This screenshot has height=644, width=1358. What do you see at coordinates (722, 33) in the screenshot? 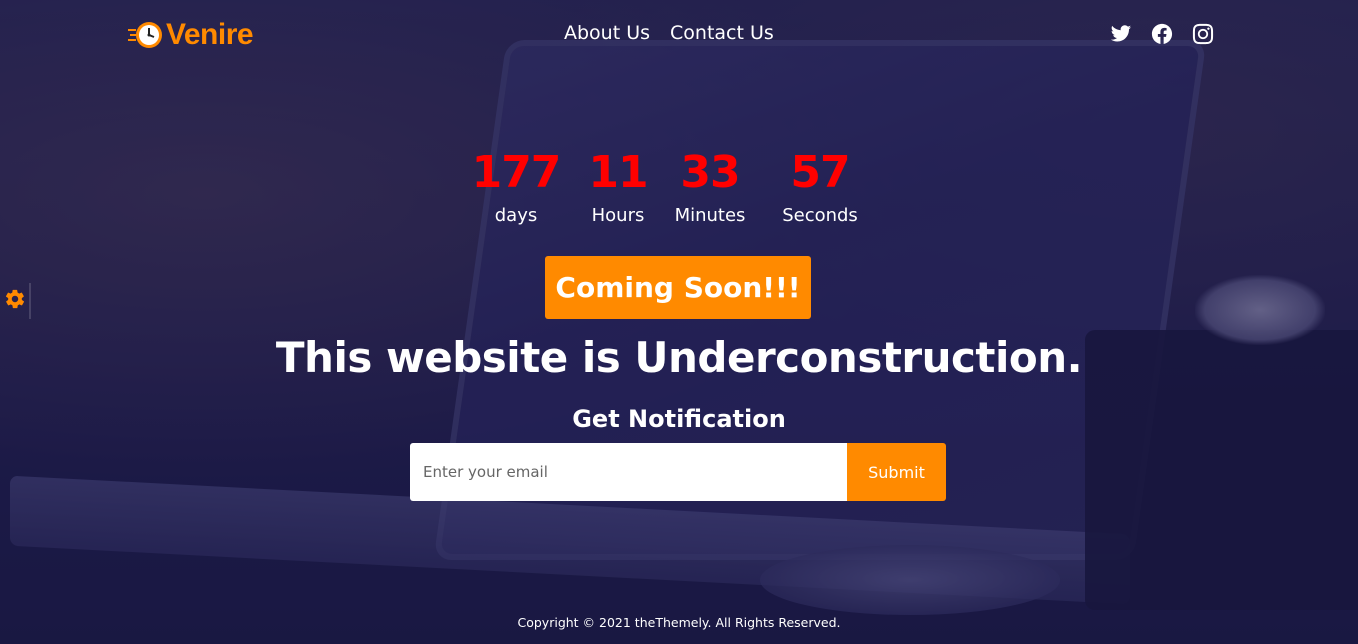
I see `nav-link-contact: Contact Us` at bounding box center [722, 33].